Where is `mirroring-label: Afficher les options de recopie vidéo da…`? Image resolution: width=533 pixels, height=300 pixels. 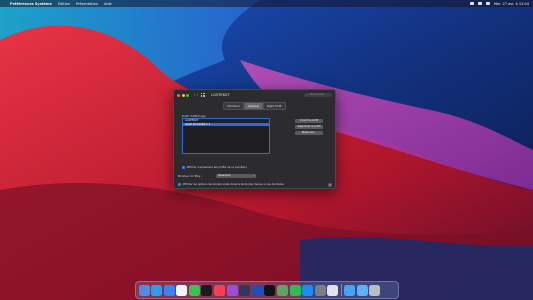 mirroring-label: Afficher les options de recopie vidéo da… is located at coordinates (233, 184).